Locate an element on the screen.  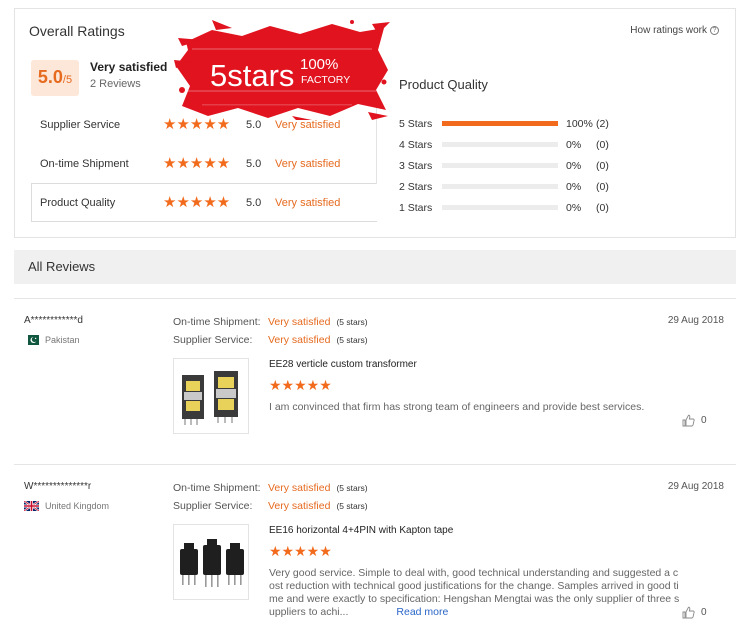
overall-score-badge: 5.0 /5 is located at coordinates (55, 78).